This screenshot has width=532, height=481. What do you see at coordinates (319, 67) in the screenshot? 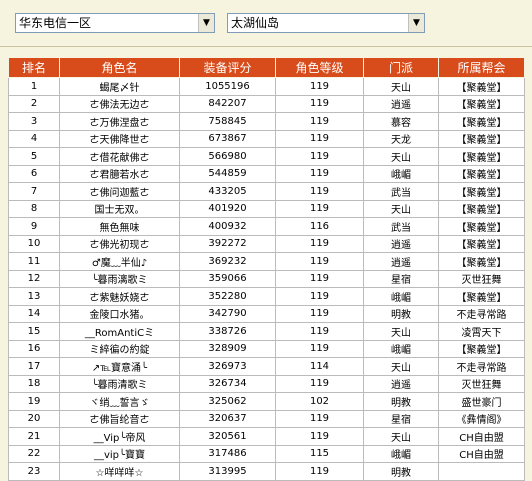
I see `header-level: 角色等级` at bounding box center [319, 67].